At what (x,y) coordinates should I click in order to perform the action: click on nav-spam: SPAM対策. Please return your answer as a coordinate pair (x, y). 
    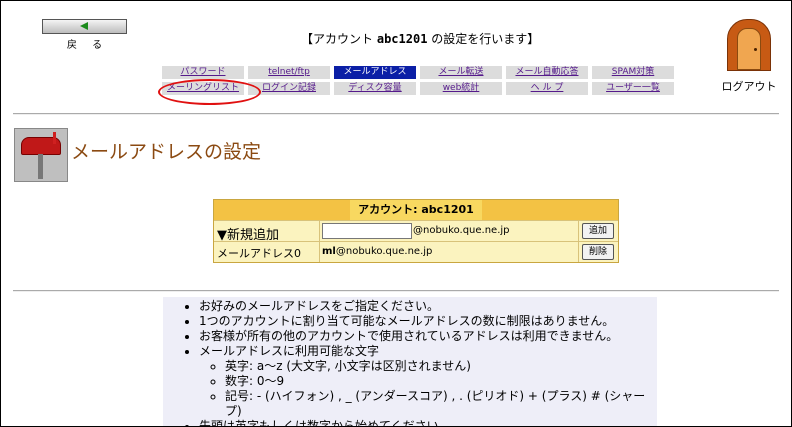
    Looking at the image, I should click on (633, 72).